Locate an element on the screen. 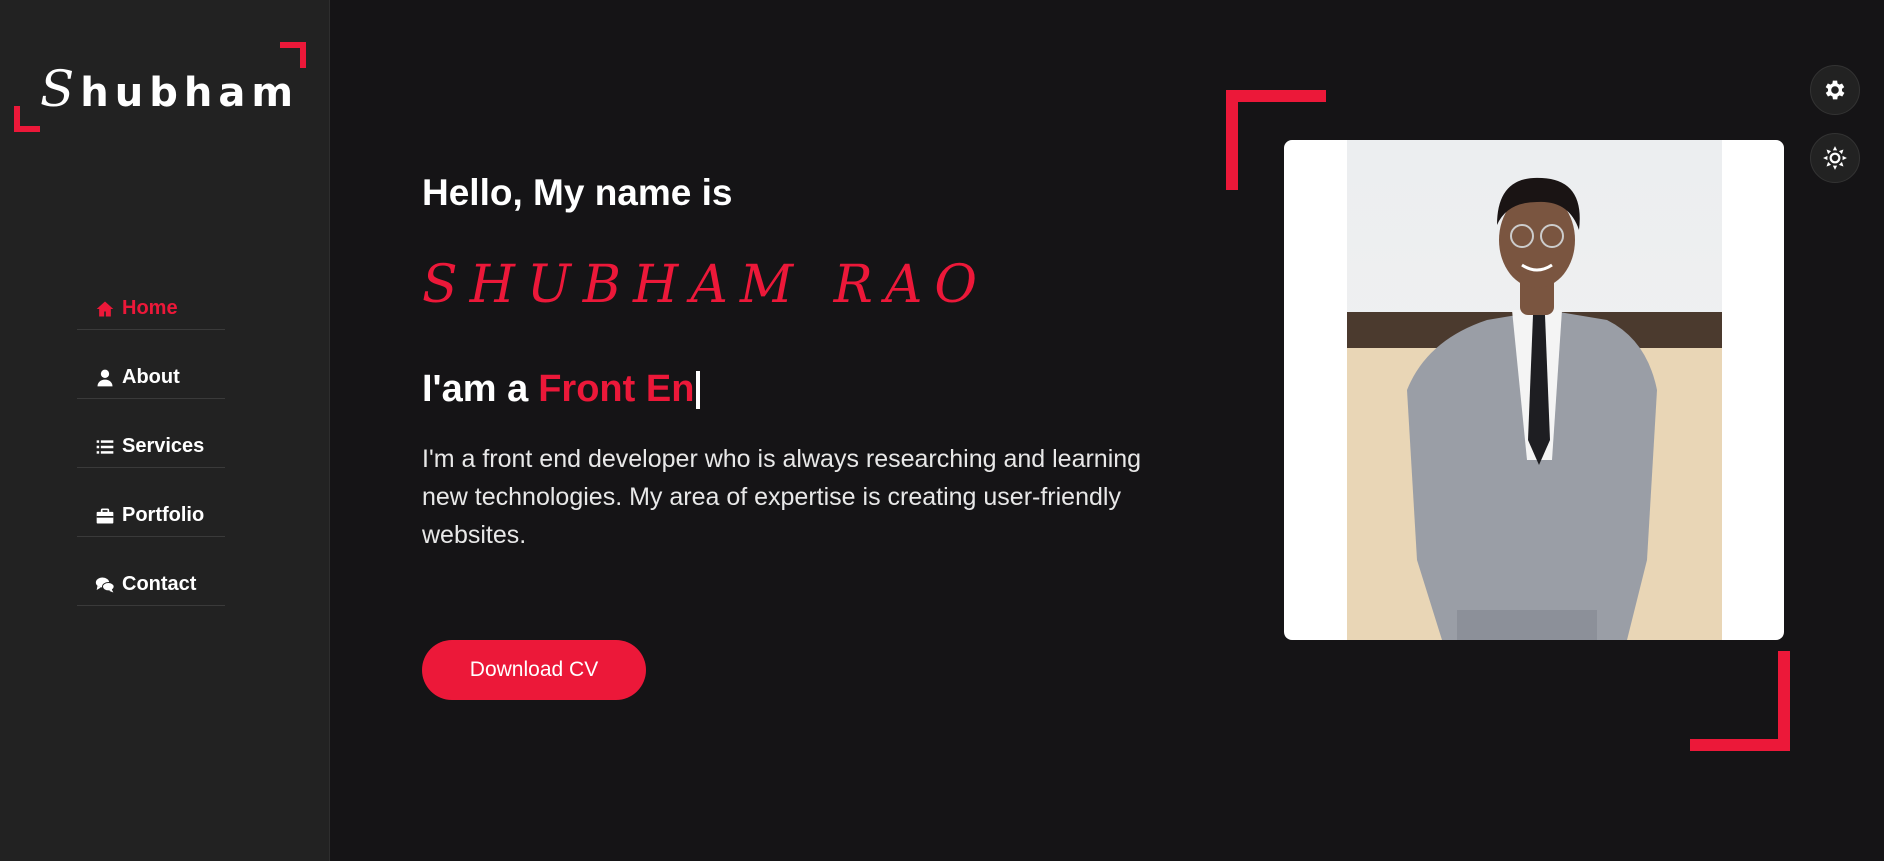 The image size is (1884, 861). greeting: Hello, My name is is located at coordinates (577, 192).